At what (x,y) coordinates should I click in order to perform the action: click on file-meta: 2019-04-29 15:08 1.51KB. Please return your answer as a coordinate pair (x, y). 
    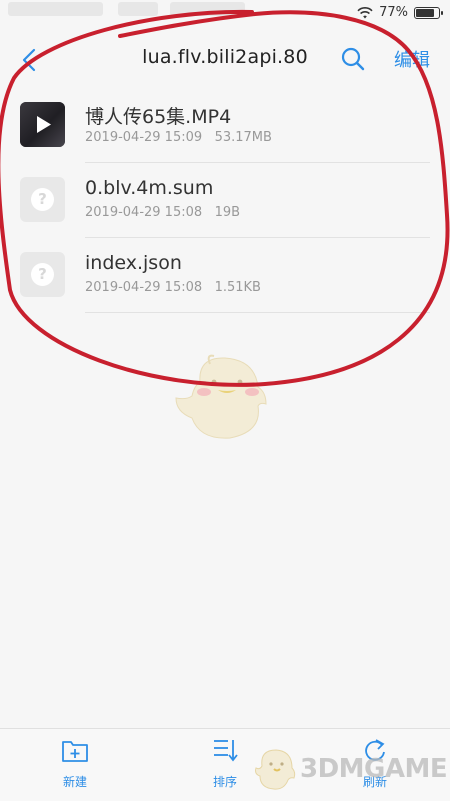
    Looking at the image, I should click on (173, 287).